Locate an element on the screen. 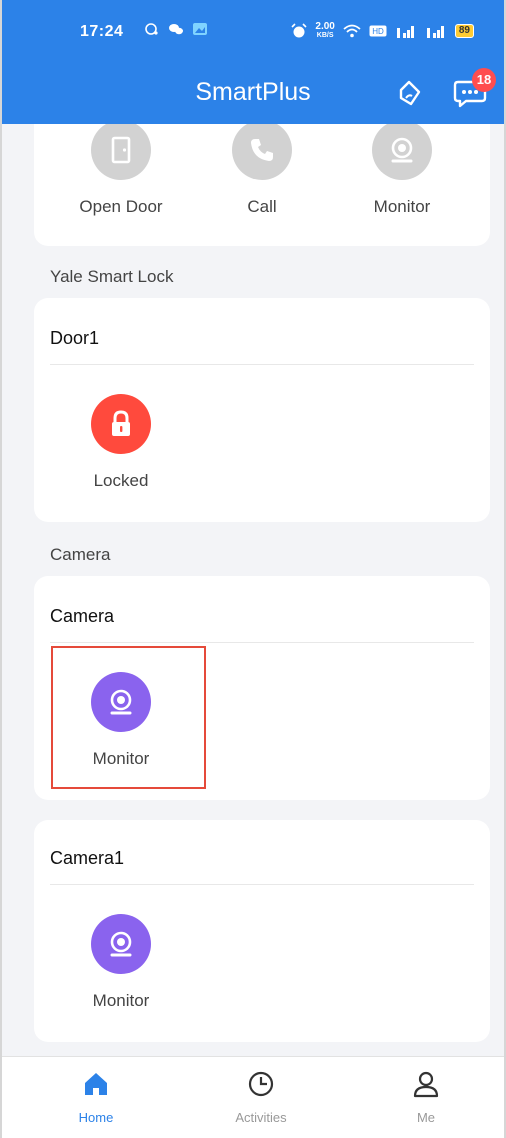 The width and height of the screenshot is (506, 1138). lock-status-label: Locked is located at coordinates (121, 480).